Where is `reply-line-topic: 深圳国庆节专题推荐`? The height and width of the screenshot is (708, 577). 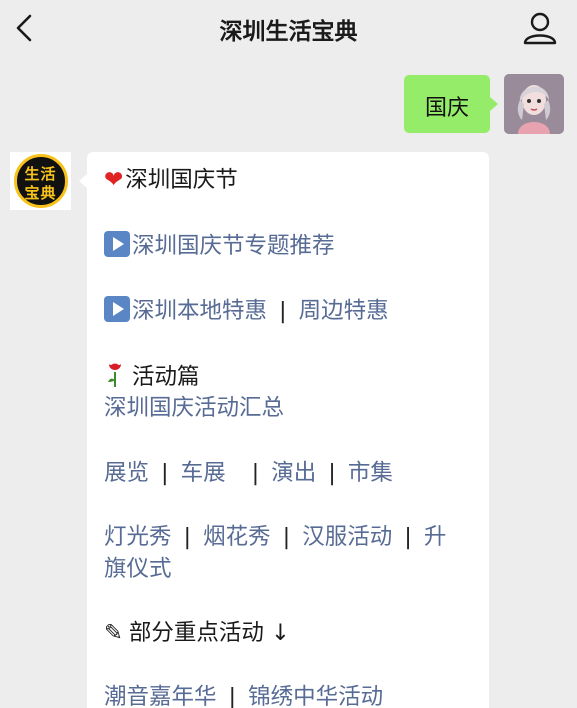
reply-line-topic: 深圳国庆节专题推荐 is located at coordinates (219, 246).